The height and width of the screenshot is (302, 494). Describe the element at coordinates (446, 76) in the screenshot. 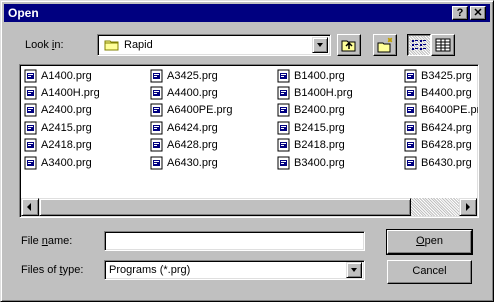

I see `file-name: B3425.prg` at that location.